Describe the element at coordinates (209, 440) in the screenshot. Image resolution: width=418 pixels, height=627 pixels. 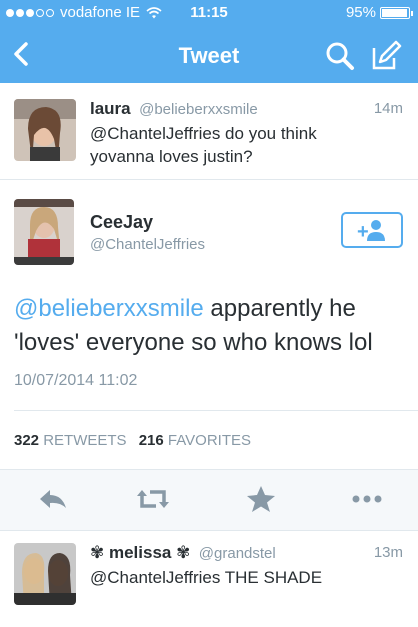
I see `favorites-label: FAVORITES` at that location.